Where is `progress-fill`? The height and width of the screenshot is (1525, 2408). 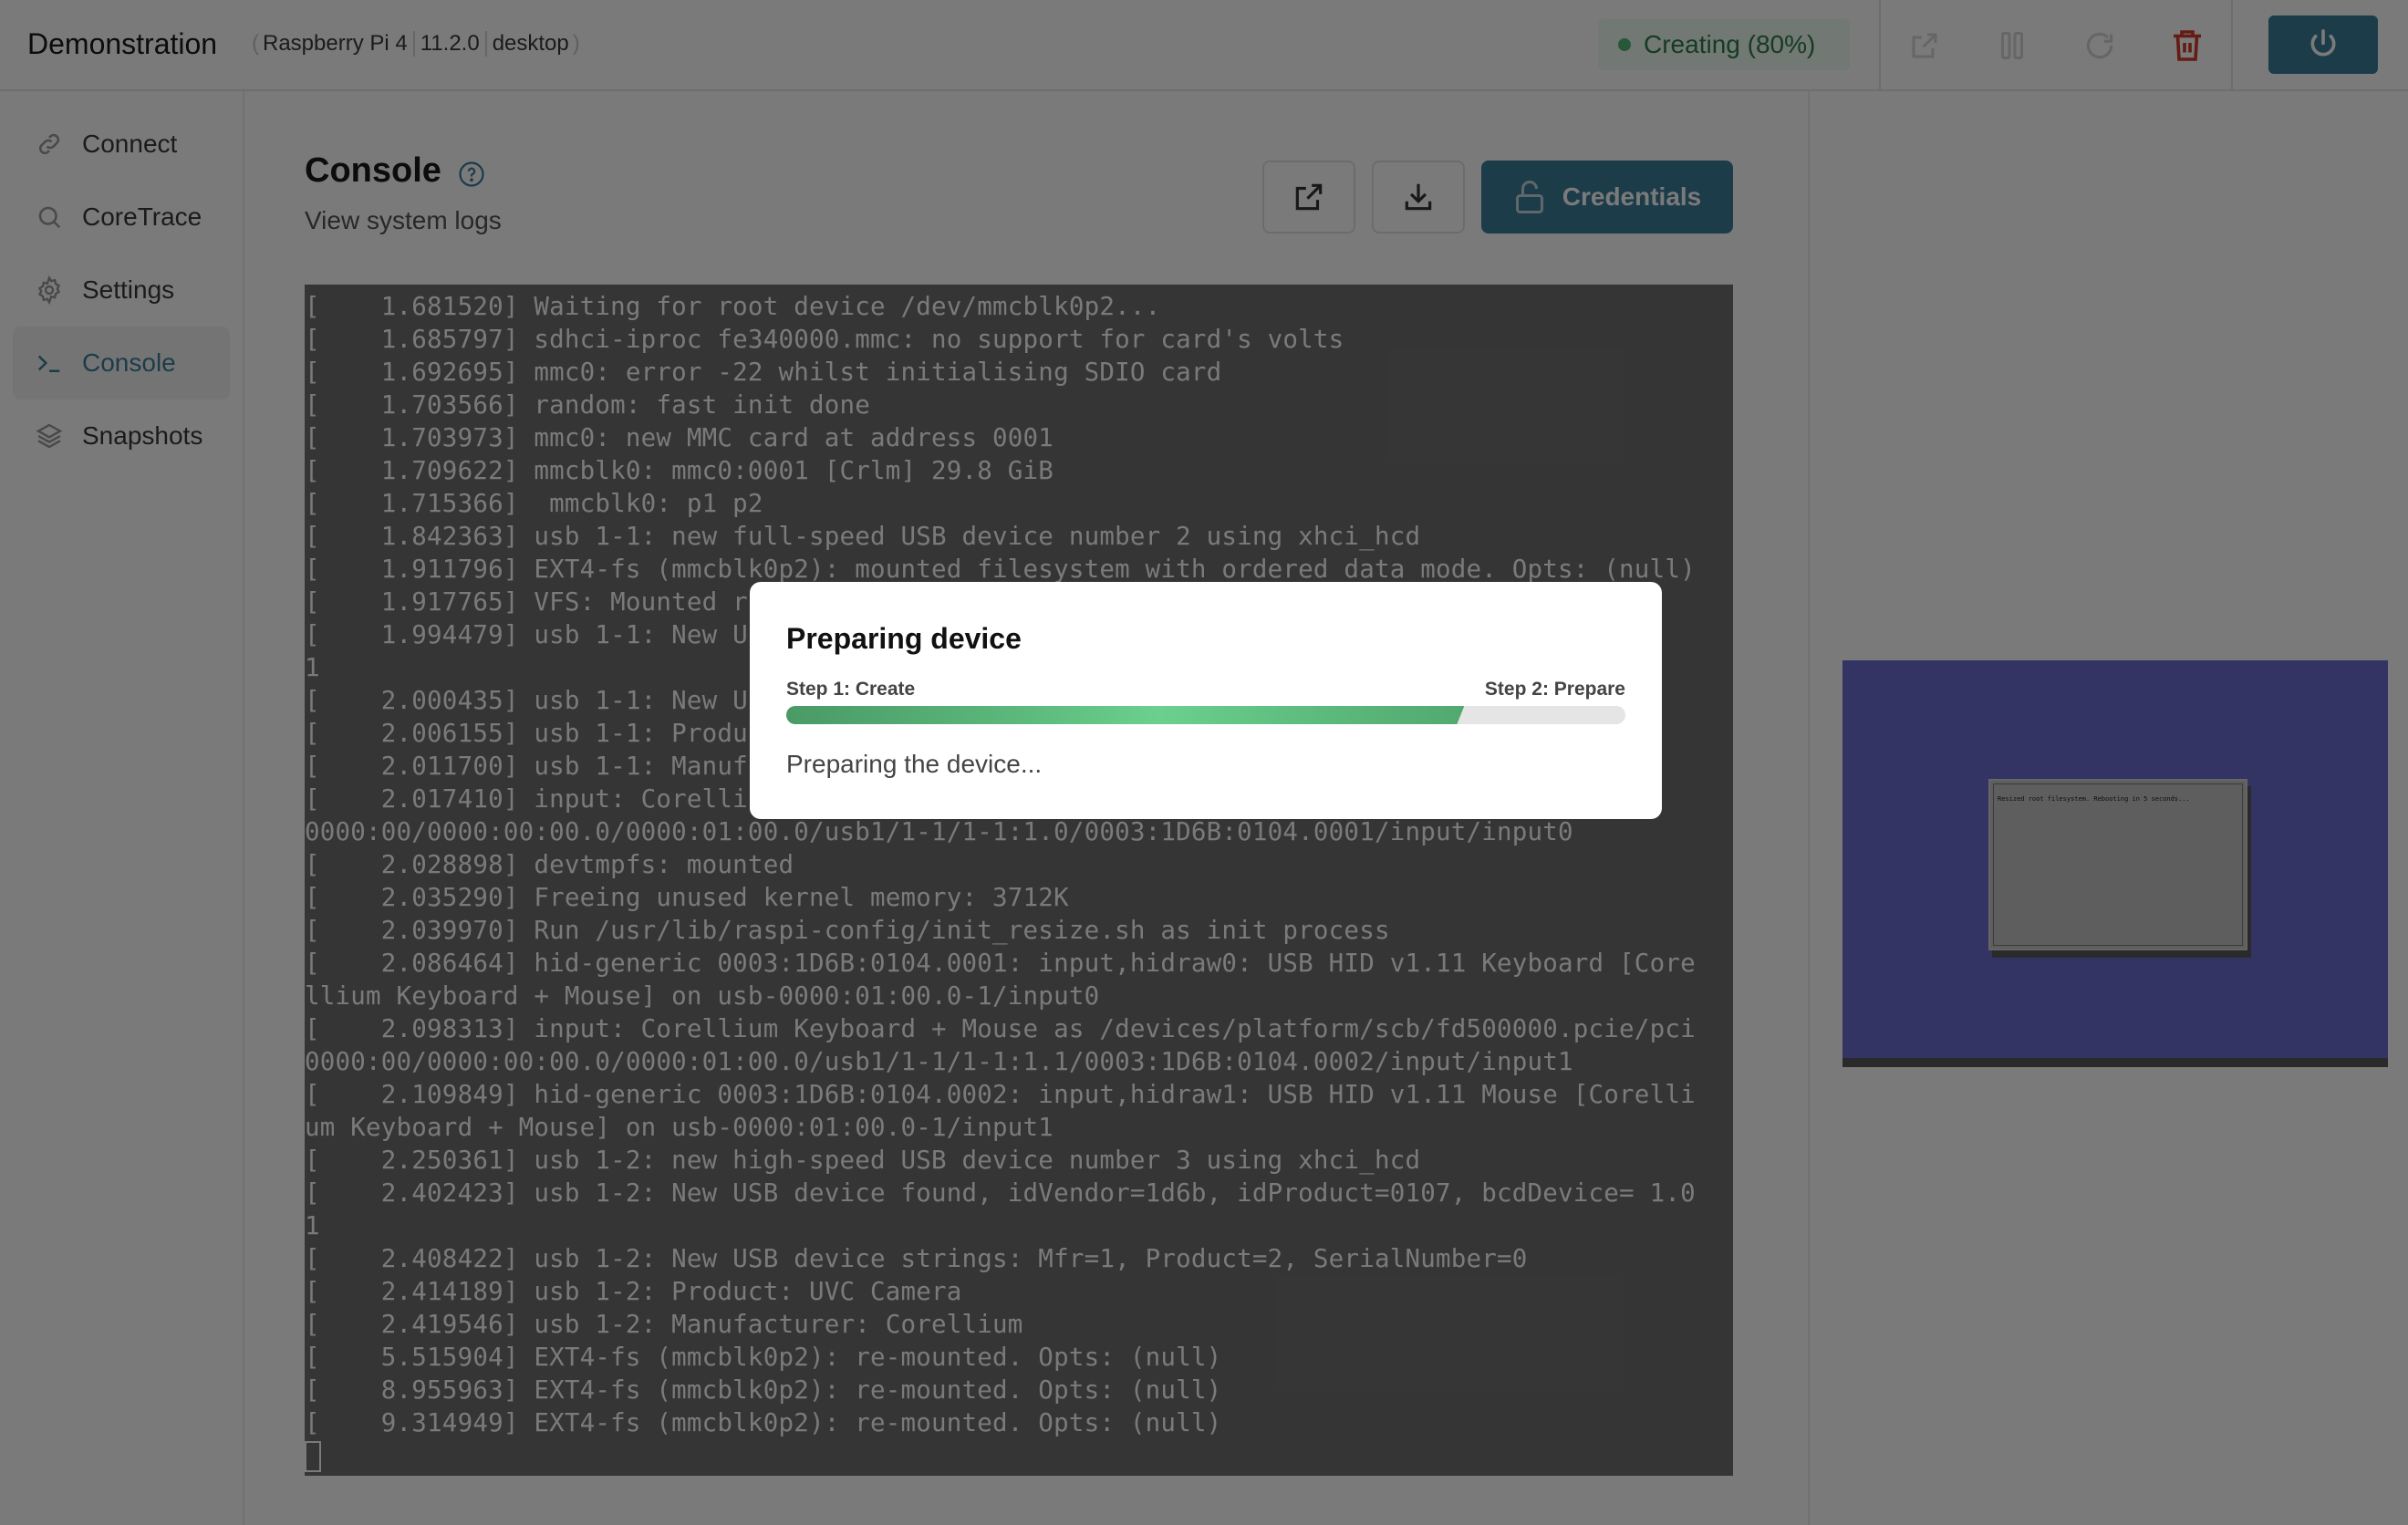 progress-fill is located at coordinates (1125, 715).